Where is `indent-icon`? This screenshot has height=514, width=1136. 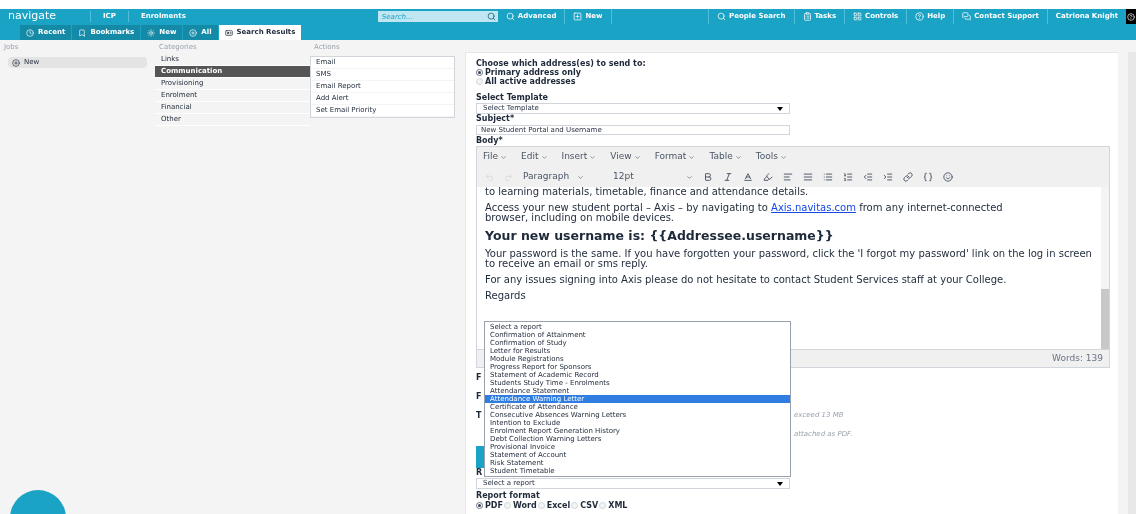 indent-icon is located at coordinates (888, 177).